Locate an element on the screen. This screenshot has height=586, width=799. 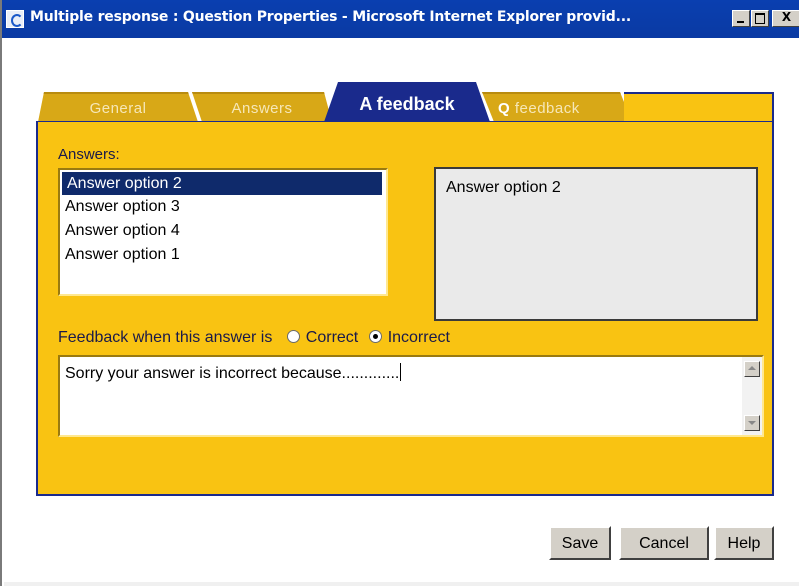
minimize-icon is located at coordinates (741, 18).